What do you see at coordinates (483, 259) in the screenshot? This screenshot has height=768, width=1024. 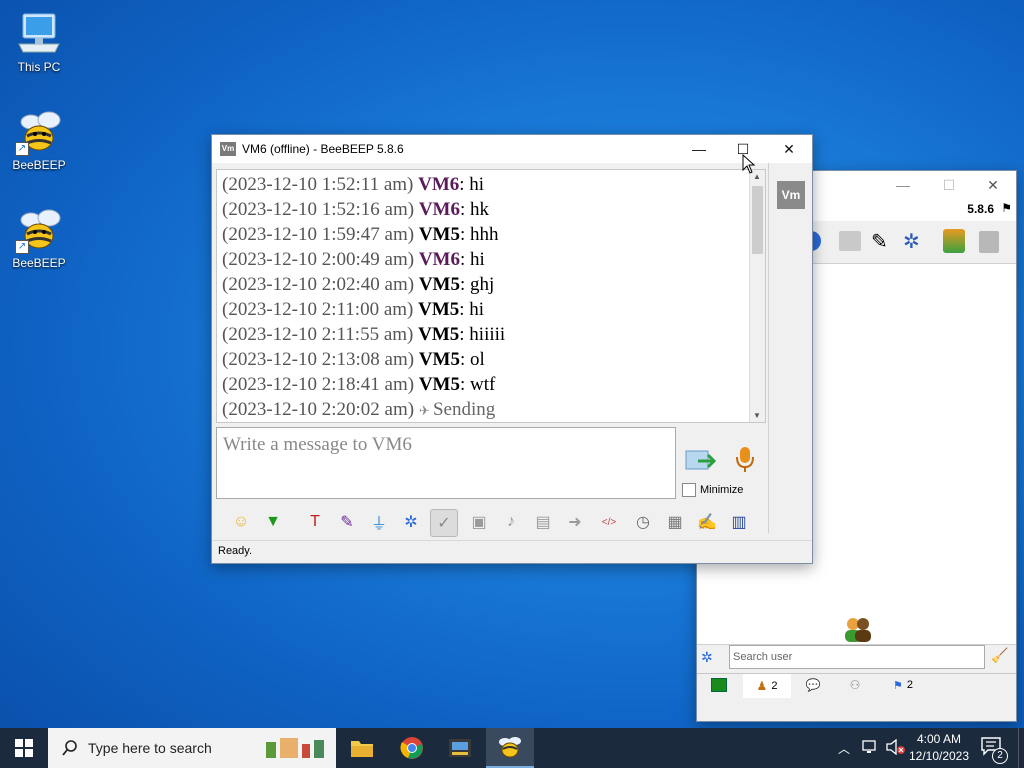 I see `chat-message: (2023-12-10 2:00:49 am) VM6: hi` at bounding box center [483, 259].